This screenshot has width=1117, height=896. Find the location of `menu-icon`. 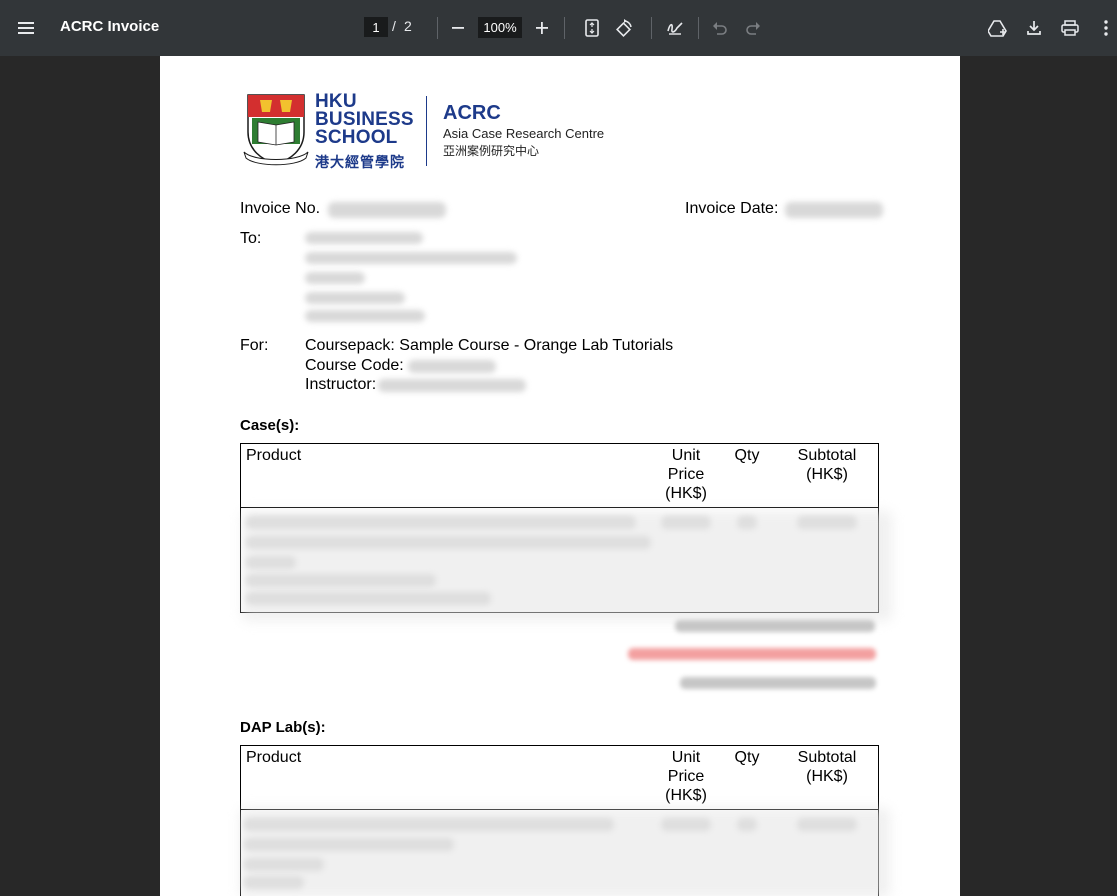

menu-icon is located at coordinates (27, 28).